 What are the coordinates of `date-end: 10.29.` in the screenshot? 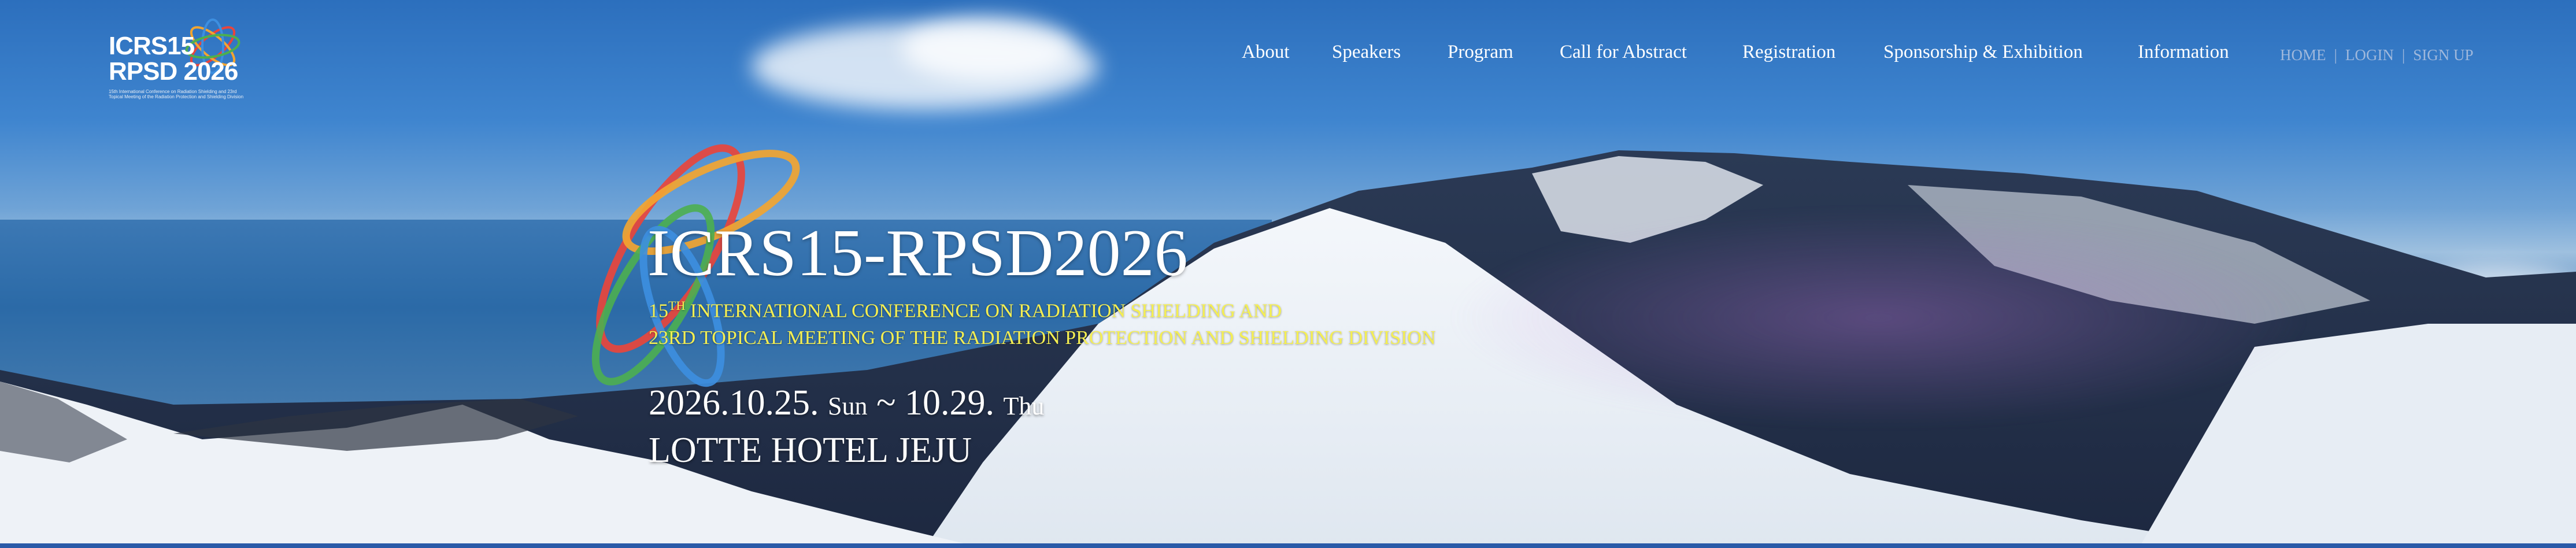 It's located at (950, 403).